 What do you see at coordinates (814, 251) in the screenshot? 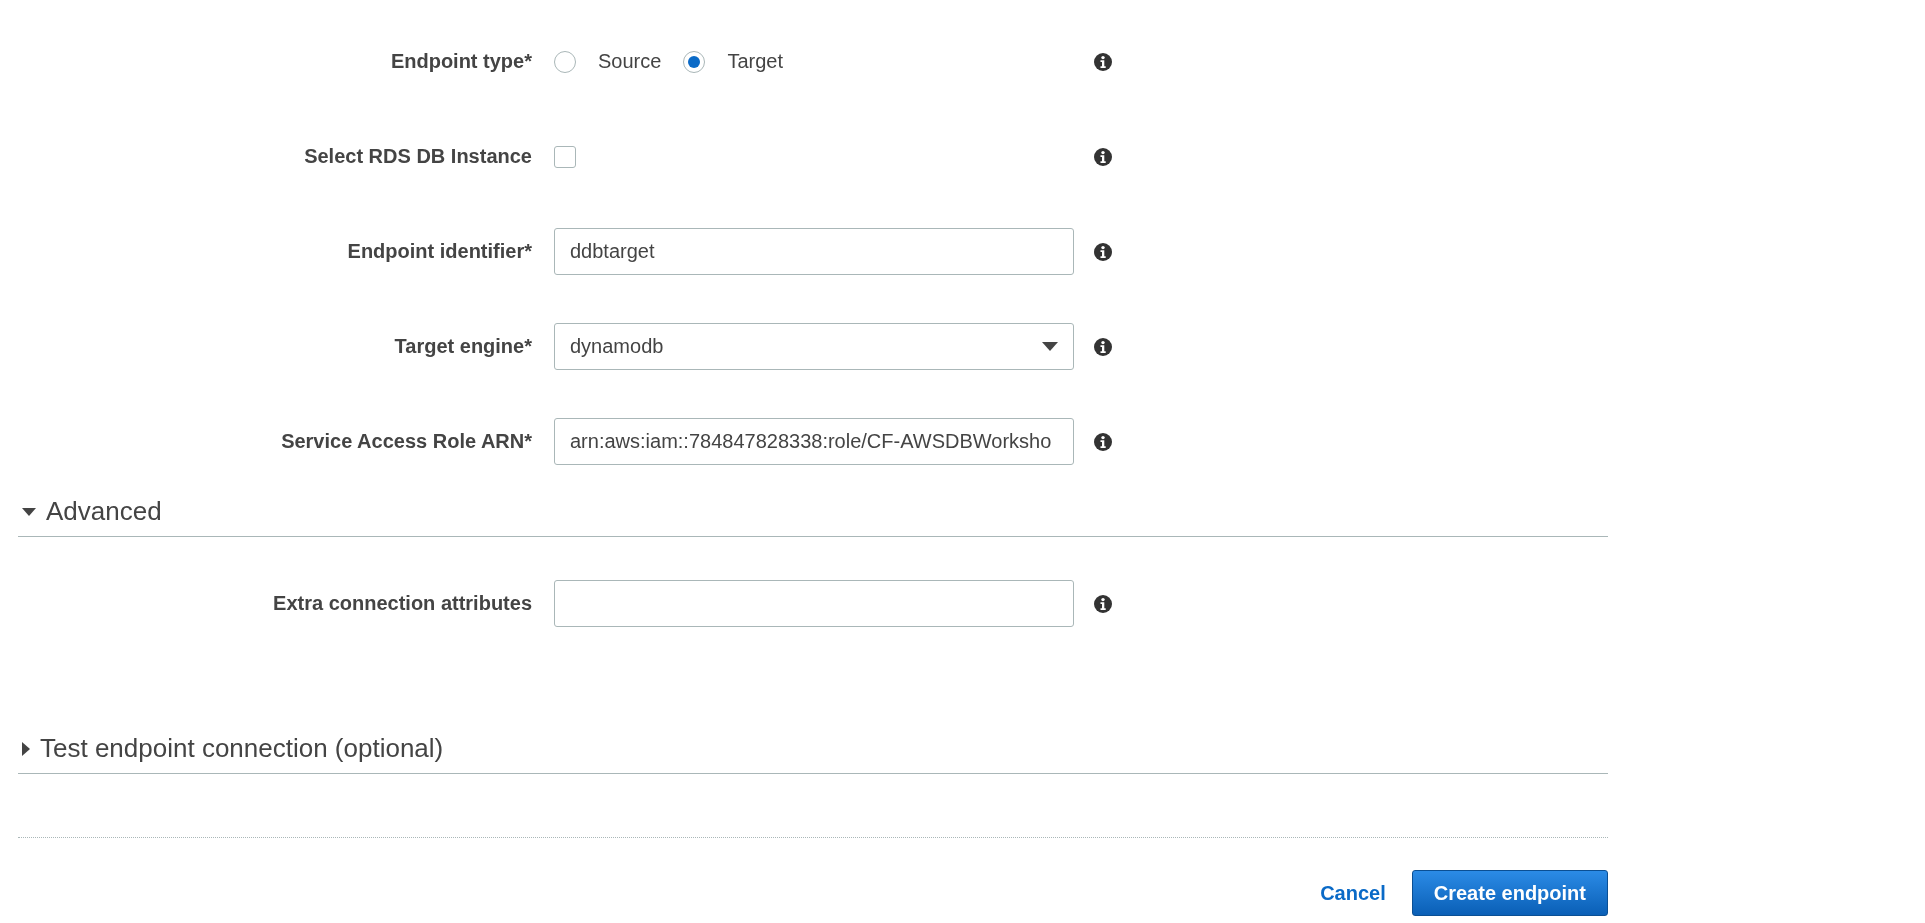
I see `text-field: ddbtarget` at bounding box center [814, 251].